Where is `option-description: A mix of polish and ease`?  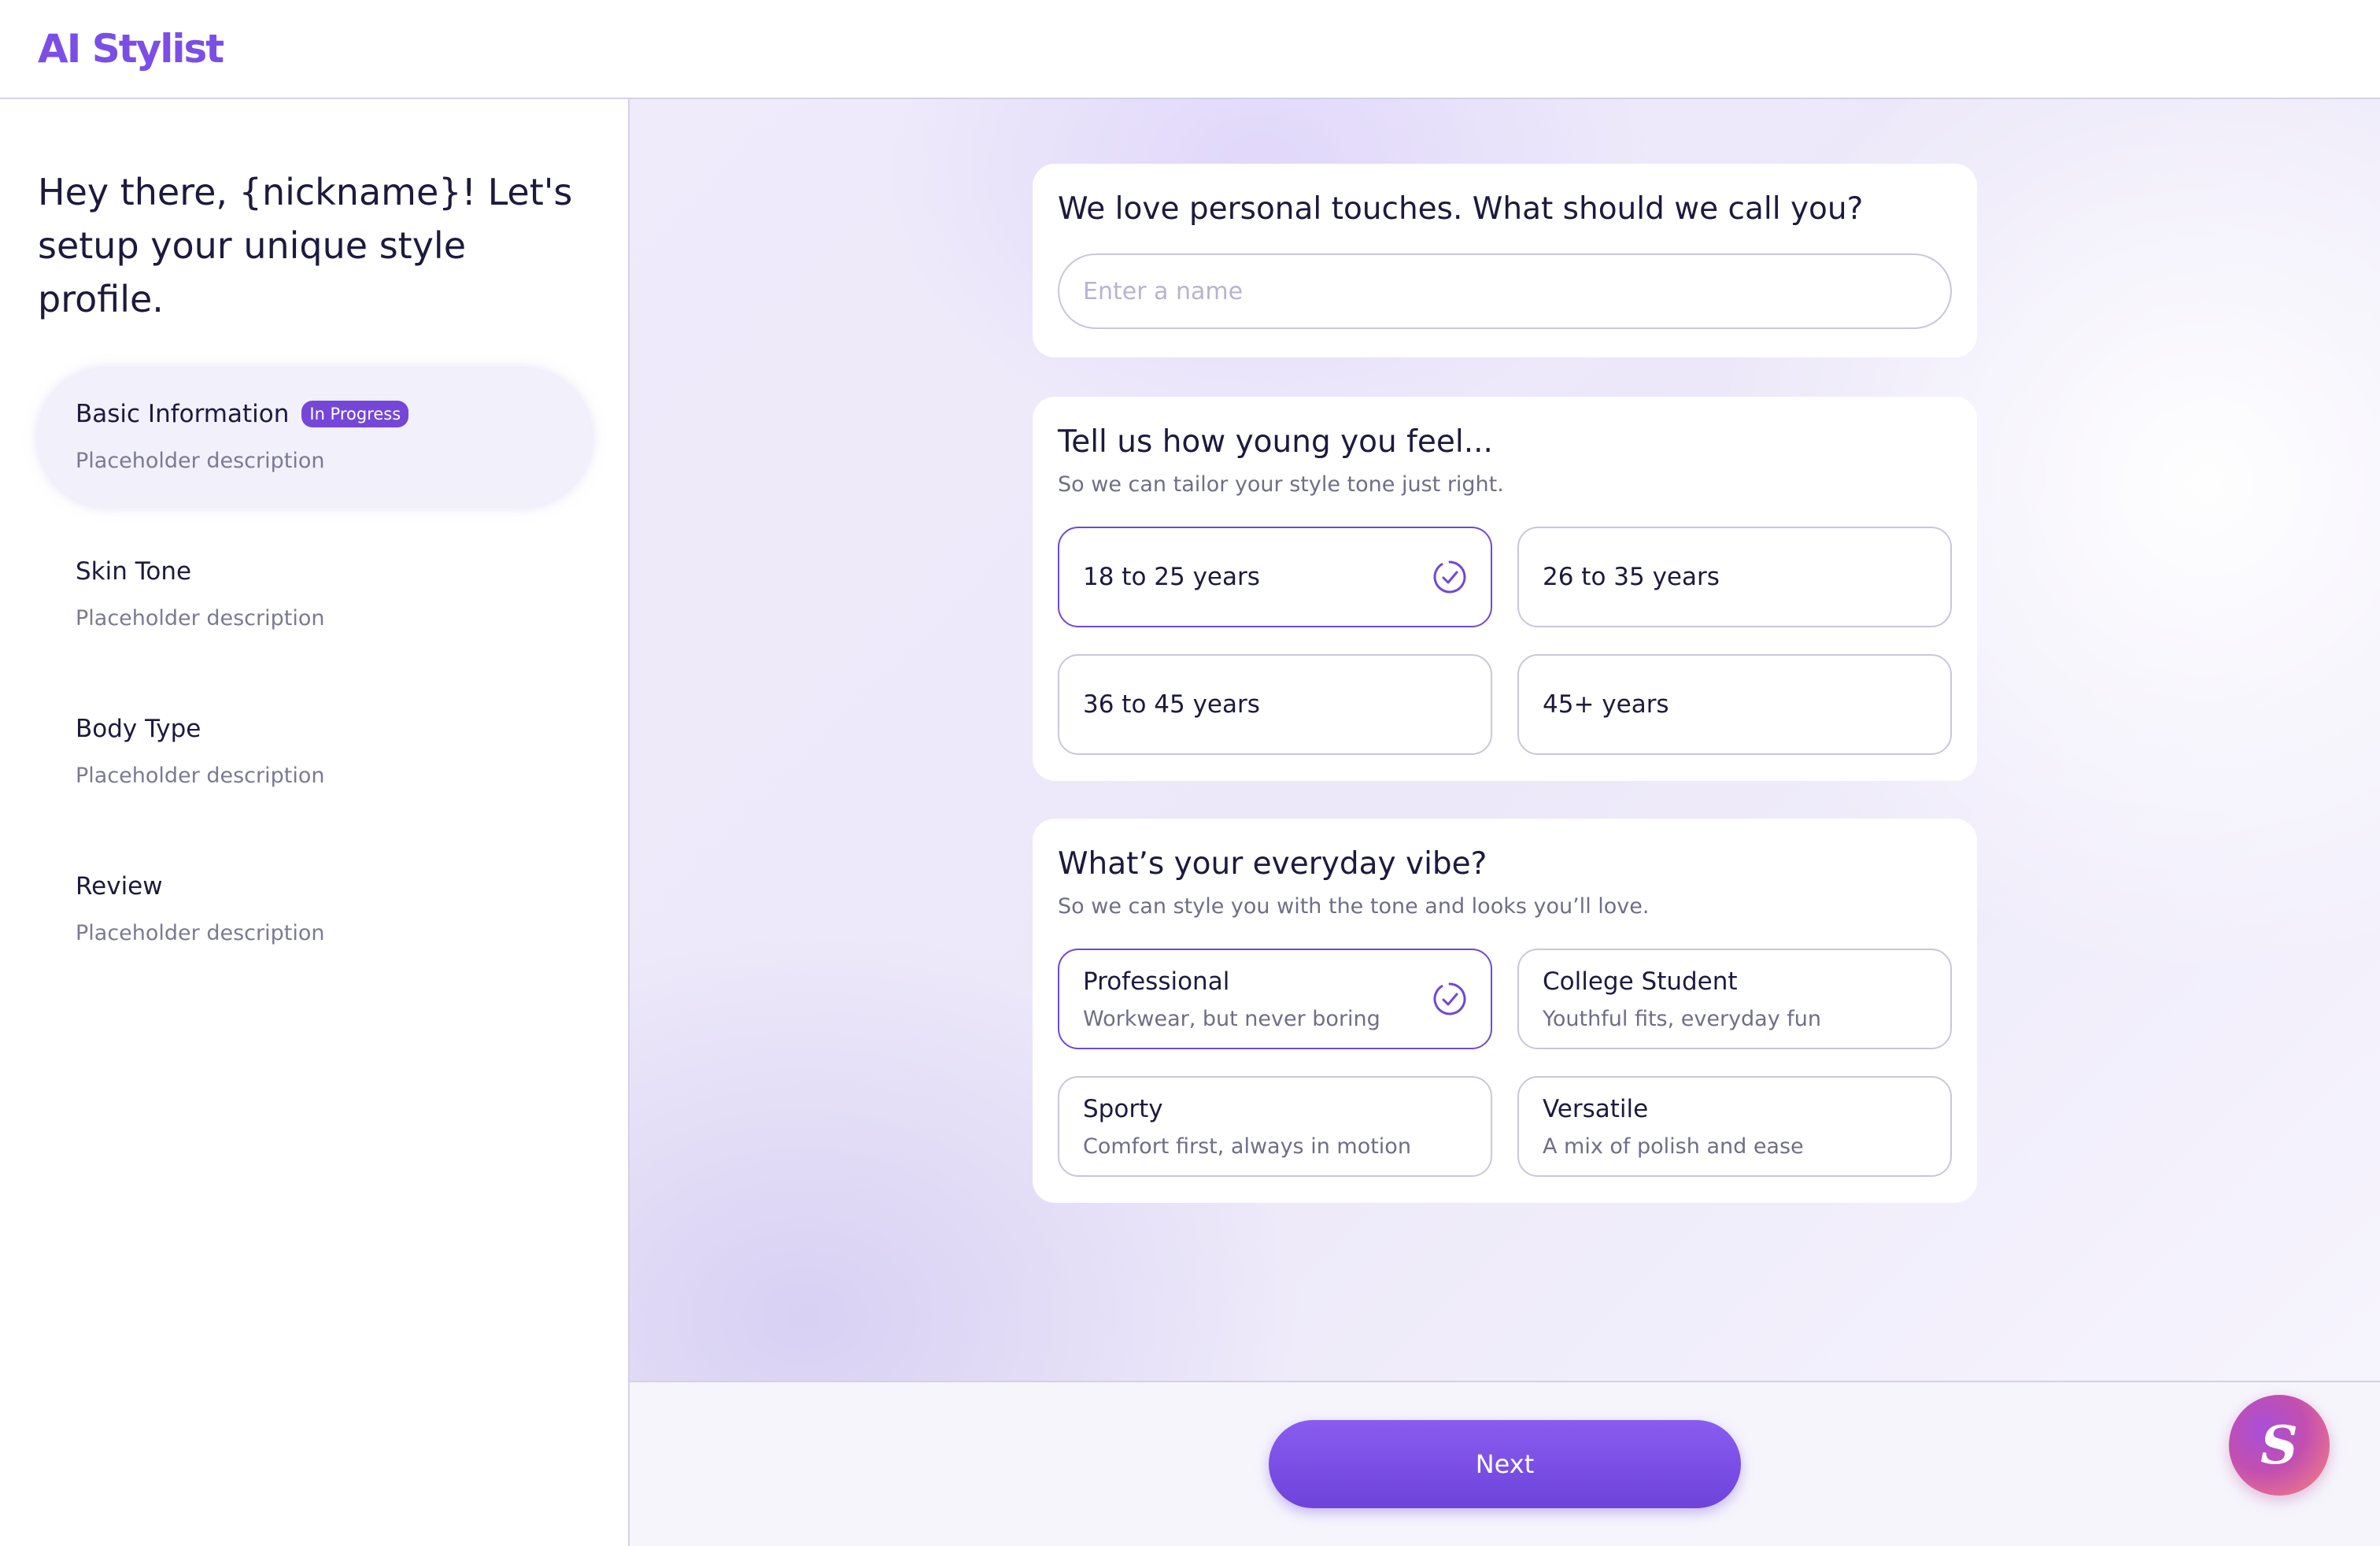
option-description: A mix of polish and ease is located at coordinates (1673, 1147).